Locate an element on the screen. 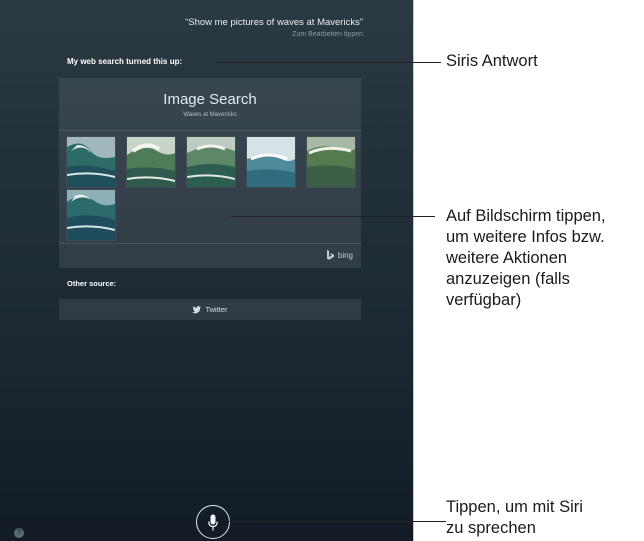 This screenshot has height=541, width=644. callout-line-answer is located at coordinates (328, 62).